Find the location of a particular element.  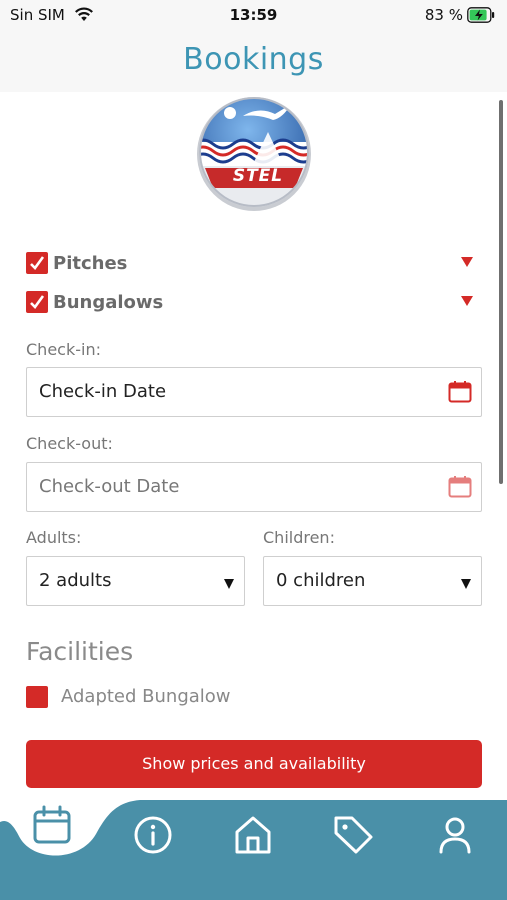

stel-logo: STEL is located at coordinates (254, 156).